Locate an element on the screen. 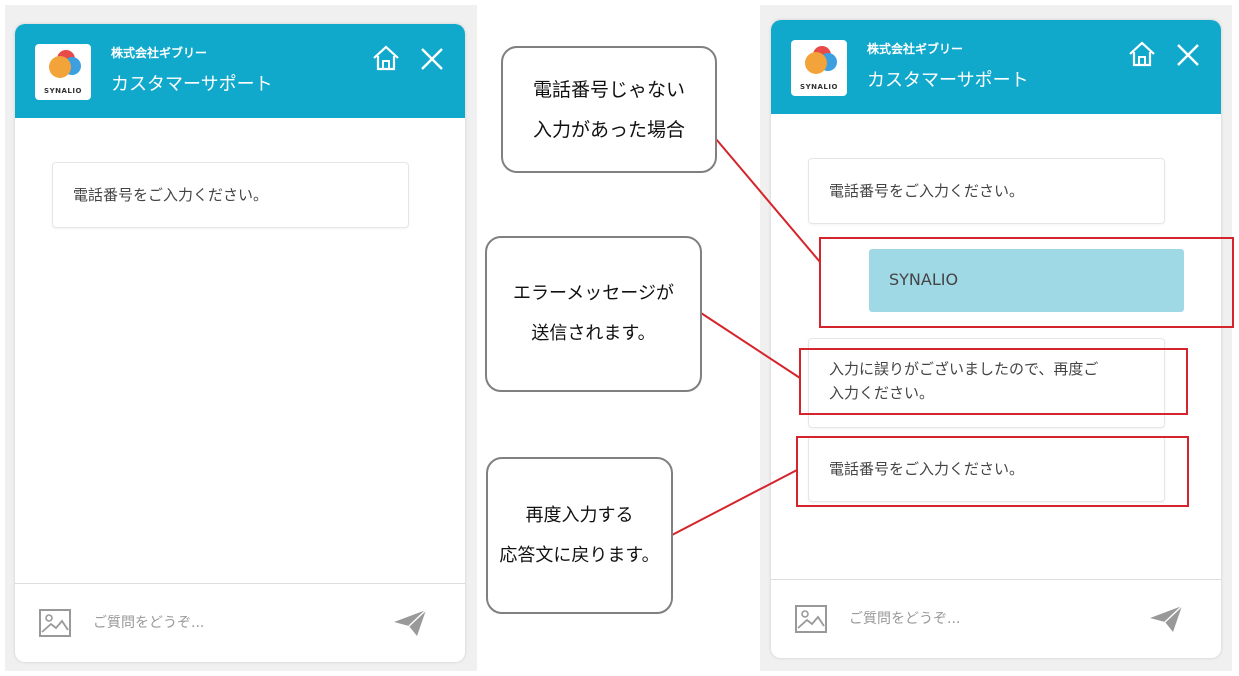  callout-line: 再度入力する is located at coordinates (579, 515).